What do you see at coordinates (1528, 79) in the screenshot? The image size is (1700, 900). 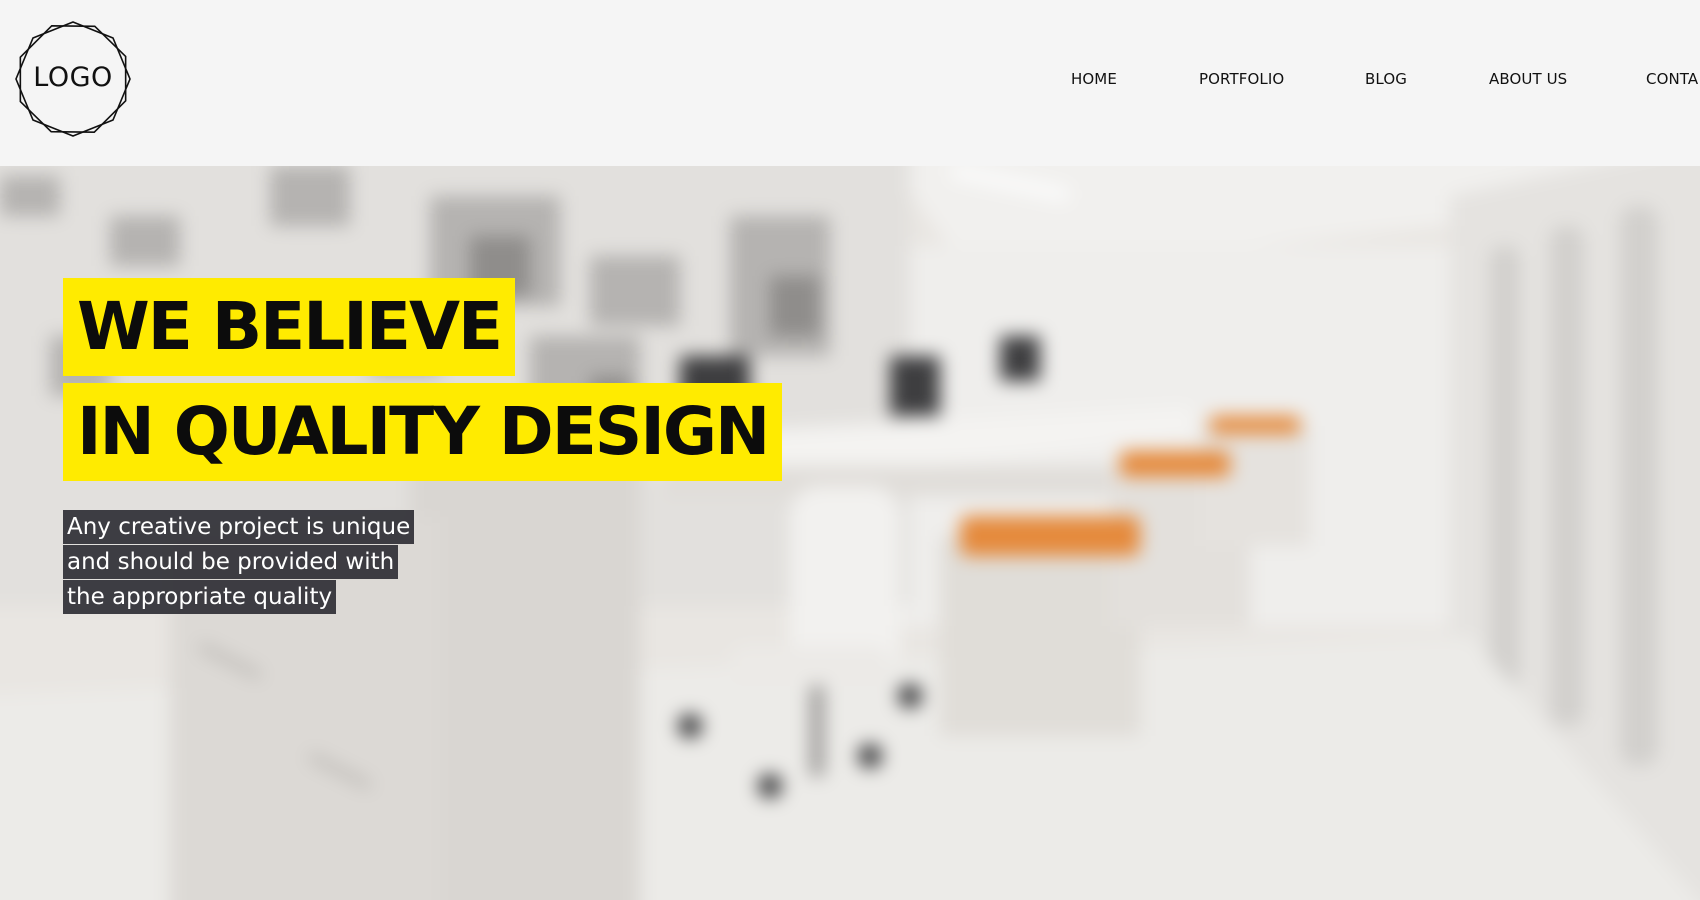 I see `nav-about-us: ABOUT US` at bounding box center [1528, 79].